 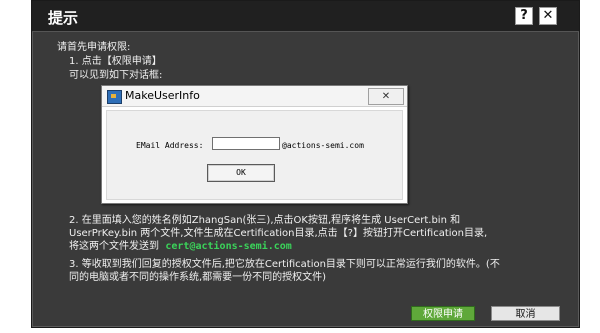 What do you see at coordinates (246, 143) in the screenshot?
I see `email-field` at bounding box center [246, 143].